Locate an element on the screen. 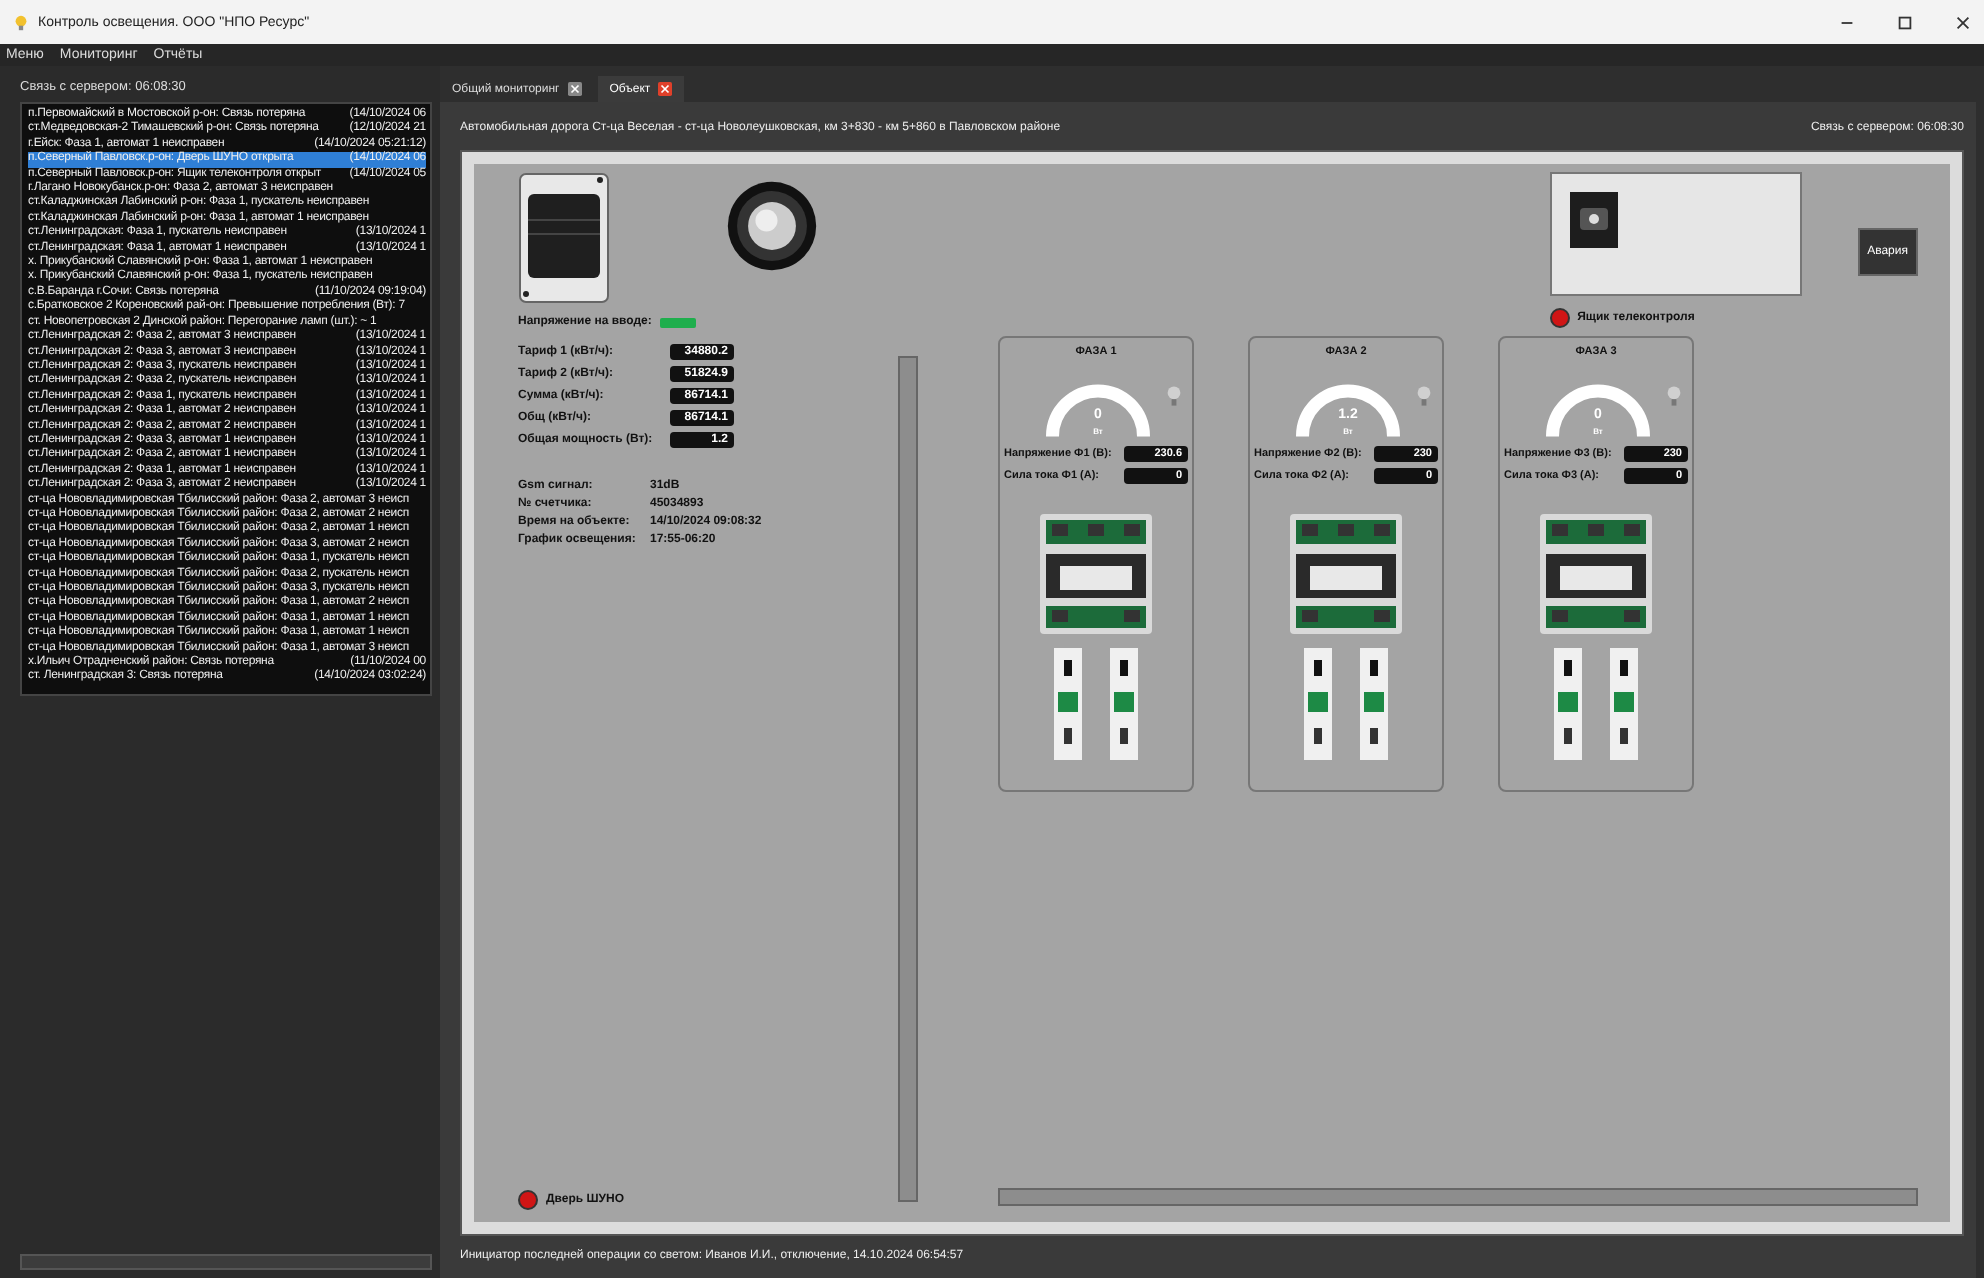 The image size is (1984, 1278). horizontal-scrollbar is located at coordinates (226, 1262).